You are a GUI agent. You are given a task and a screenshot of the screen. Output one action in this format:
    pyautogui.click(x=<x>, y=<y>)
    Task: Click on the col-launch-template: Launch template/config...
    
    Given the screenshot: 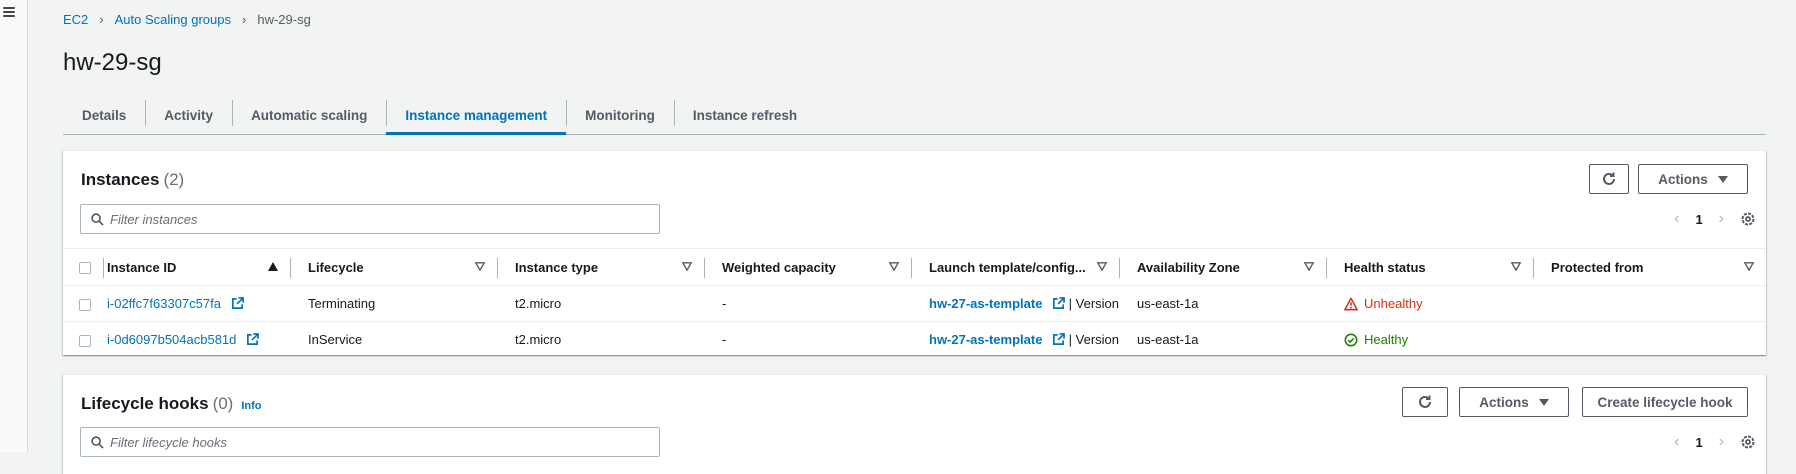 What is the action you would take?
    pyautogui.click(x=1015, y=267)
    